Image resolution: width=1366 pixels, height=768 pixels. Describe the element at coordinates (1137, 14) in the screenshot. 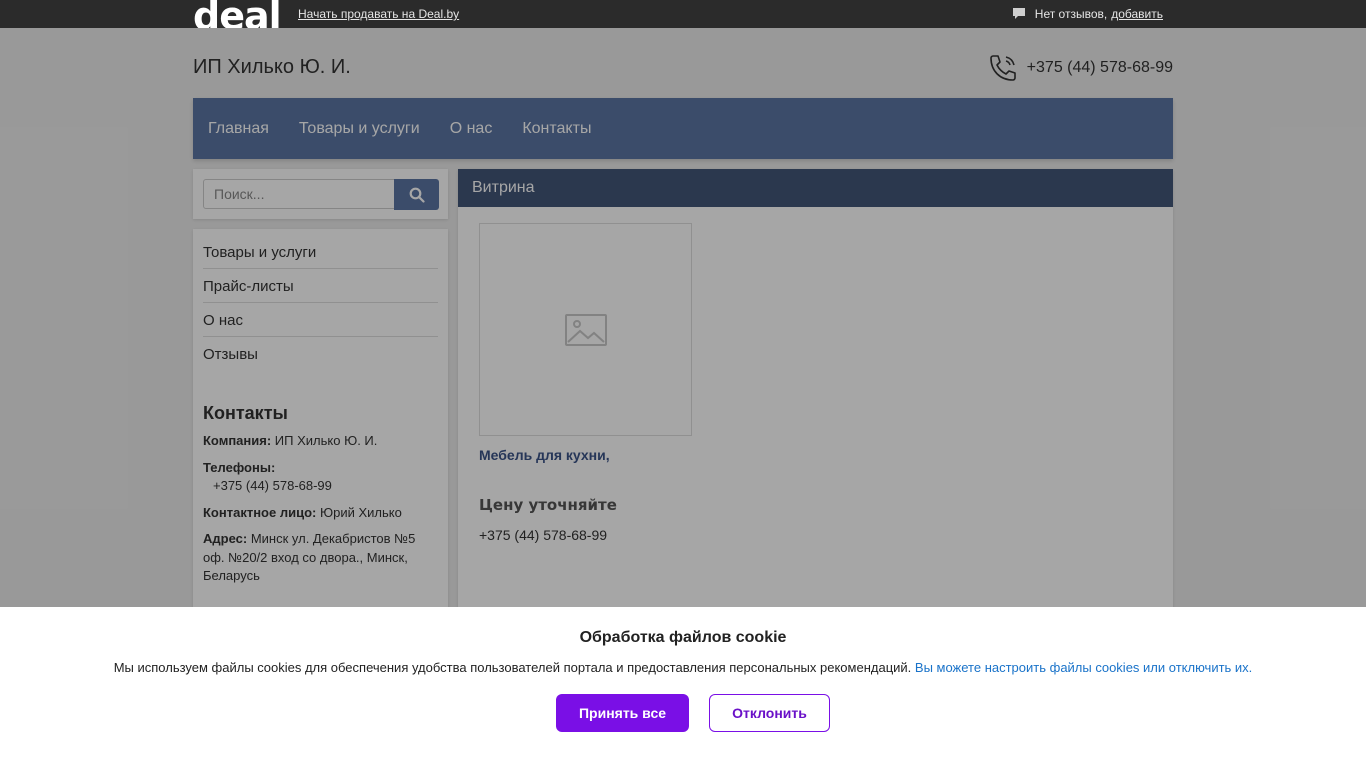

I see `add-review-link: добавить` at that location.